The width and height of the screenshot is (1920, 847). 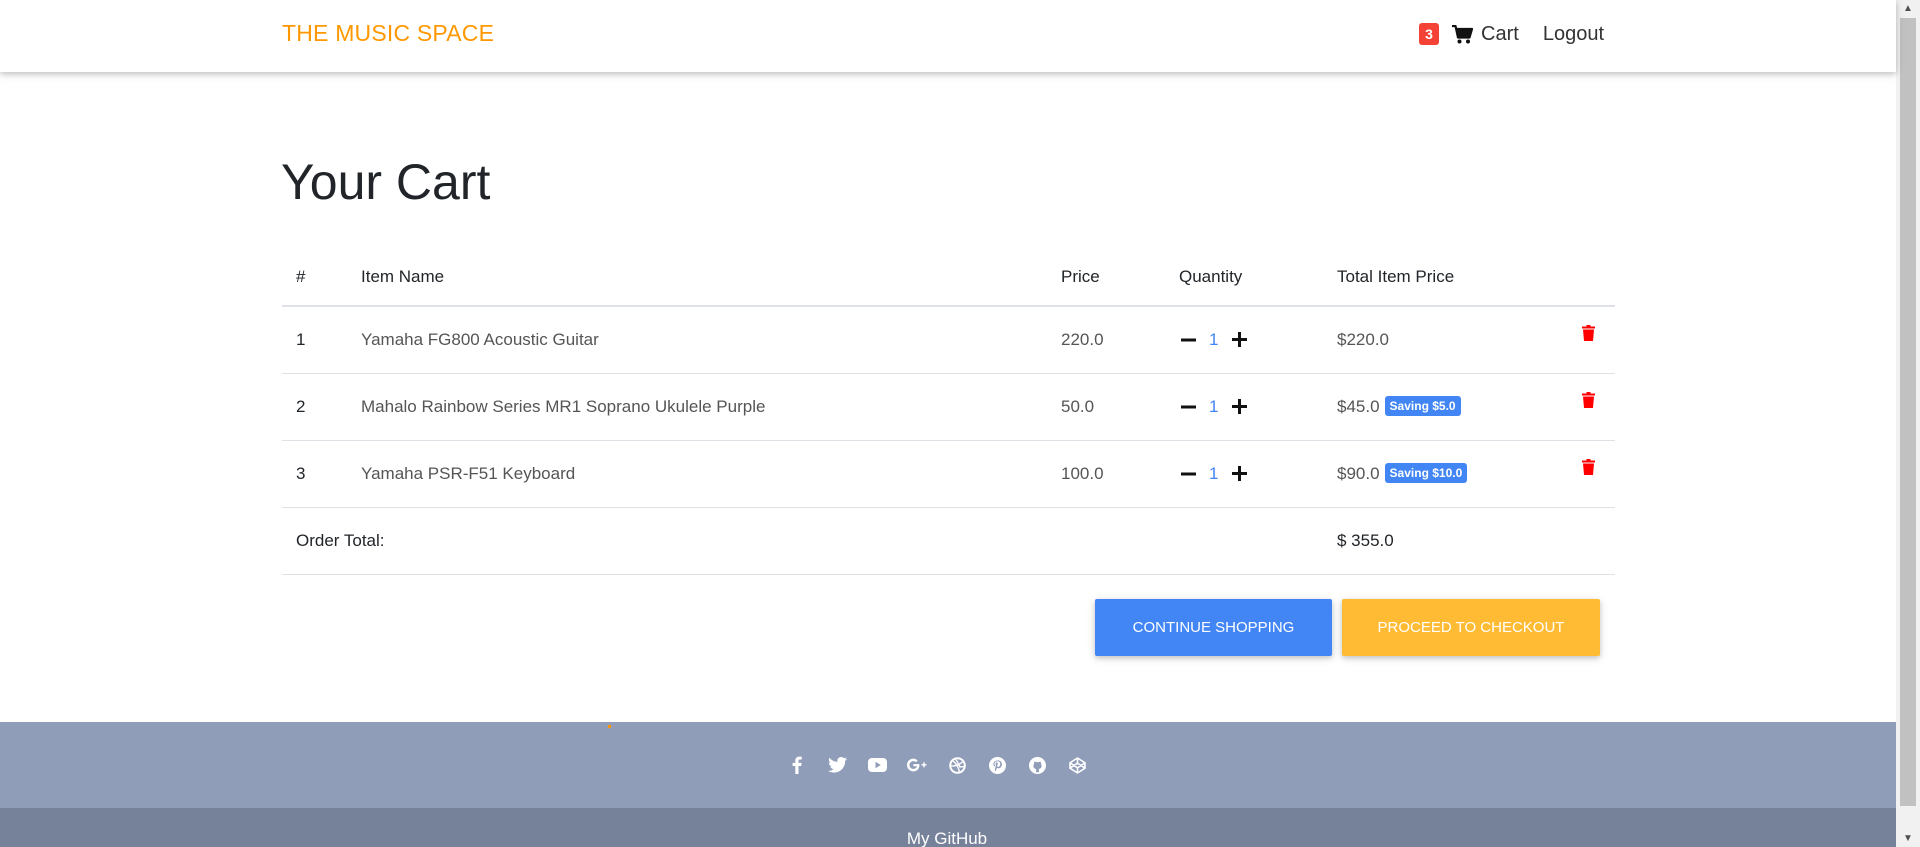 What do you see at coordinates (1037, 765) in the screenshot?
I see `github-icon` at bounding box center [1037, 765].